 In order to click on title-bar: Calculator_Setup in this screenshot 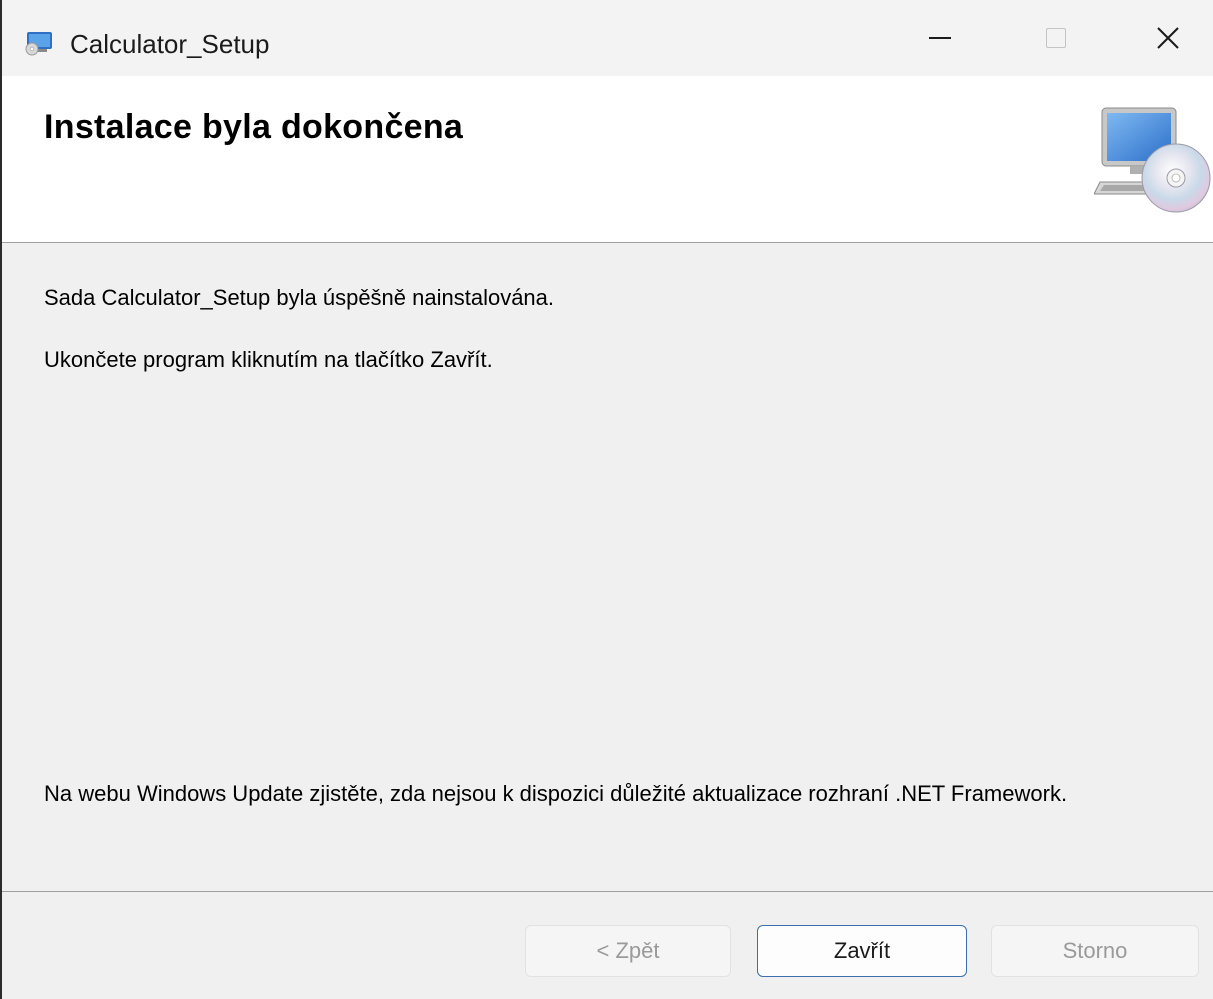, I will do `click(607, 38)`.